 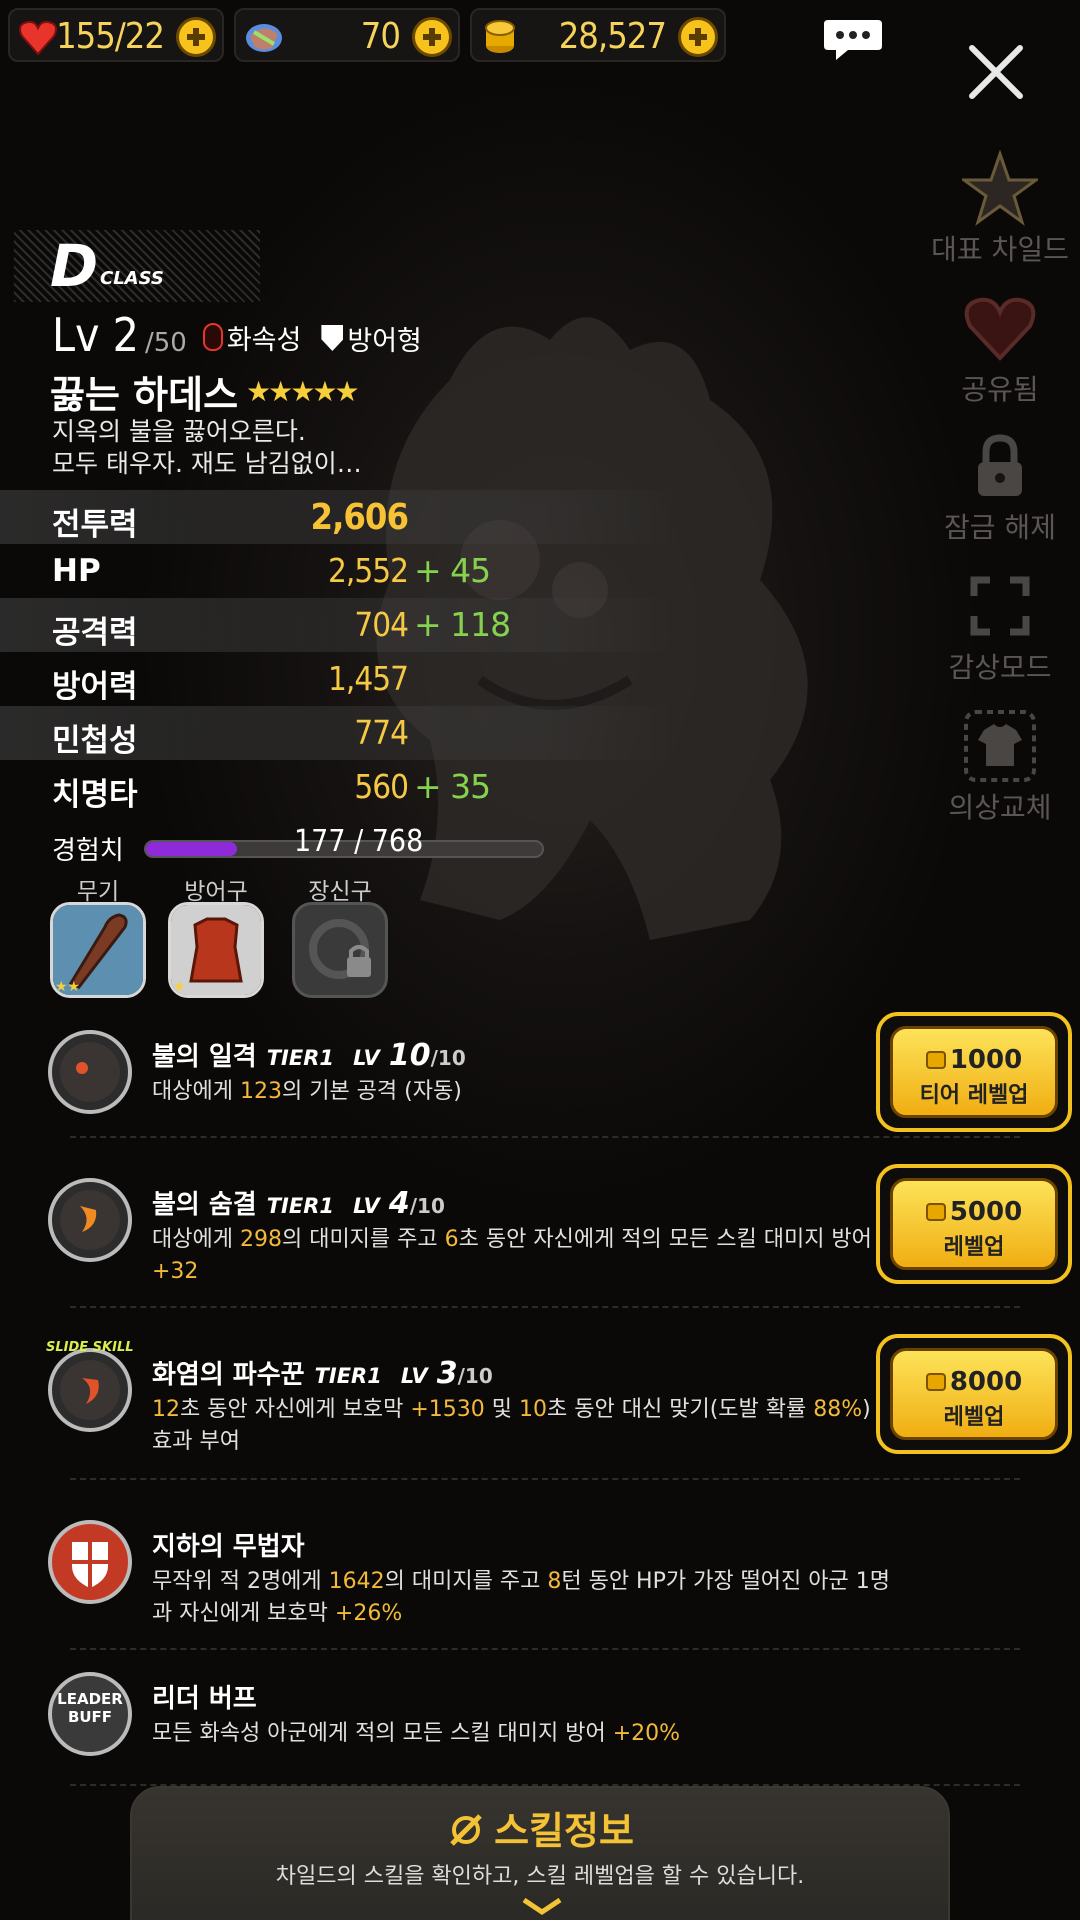 I want to click on class-letter: D, so click(x=74, y=266).